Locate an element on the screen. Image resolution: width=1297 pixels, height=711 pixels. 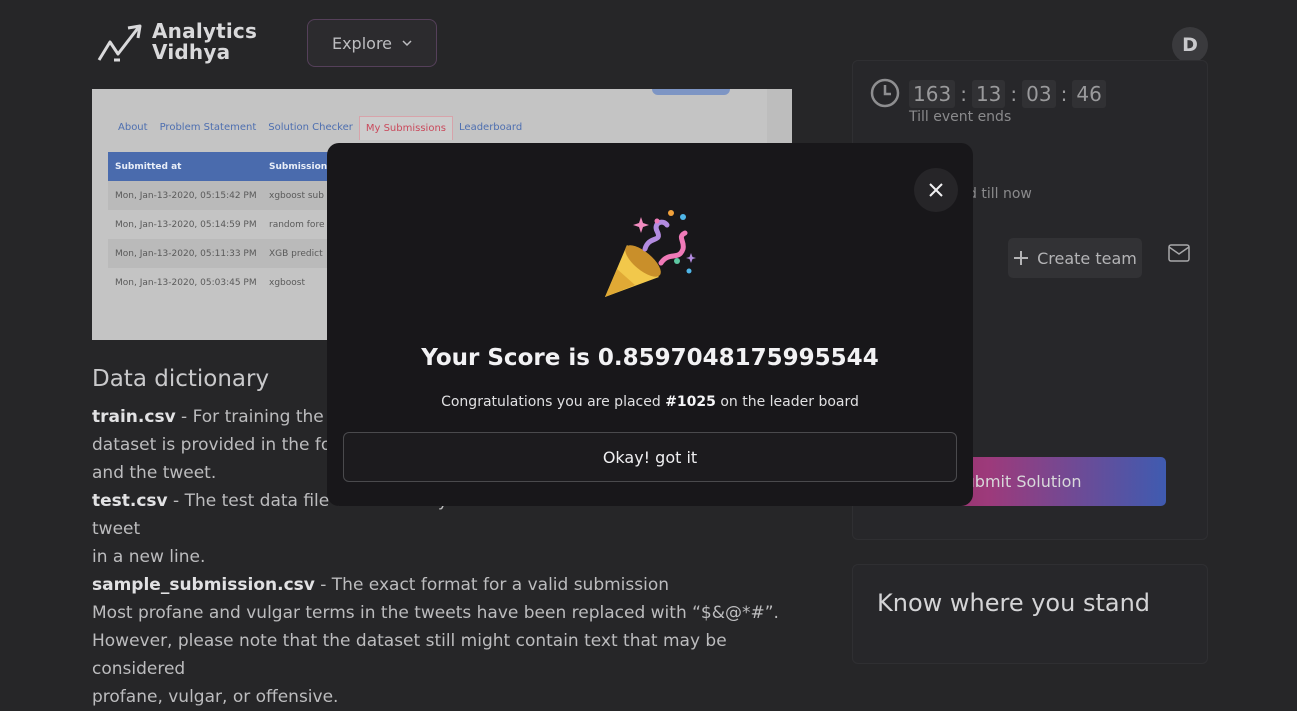
explore-label: Explore is located at coordinates (362, 43).